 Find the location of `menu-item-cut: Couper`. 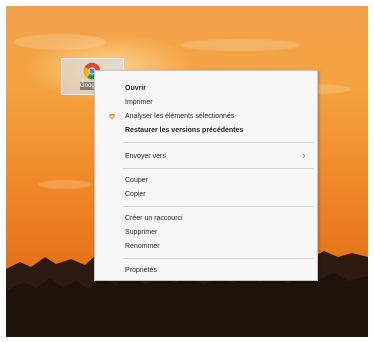

menu-item-cut: Couper is located at coordinates (206, 180).